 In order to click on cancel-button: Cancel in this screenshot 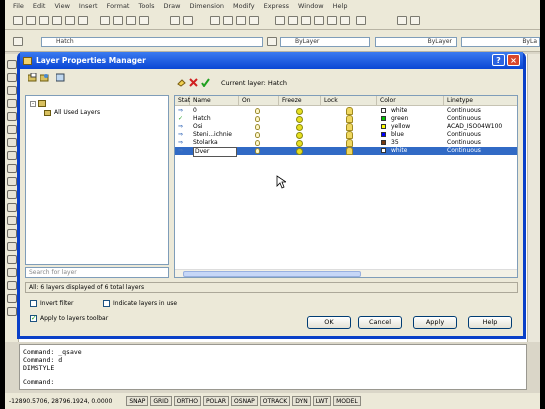, I will do `click(380, 322)`.